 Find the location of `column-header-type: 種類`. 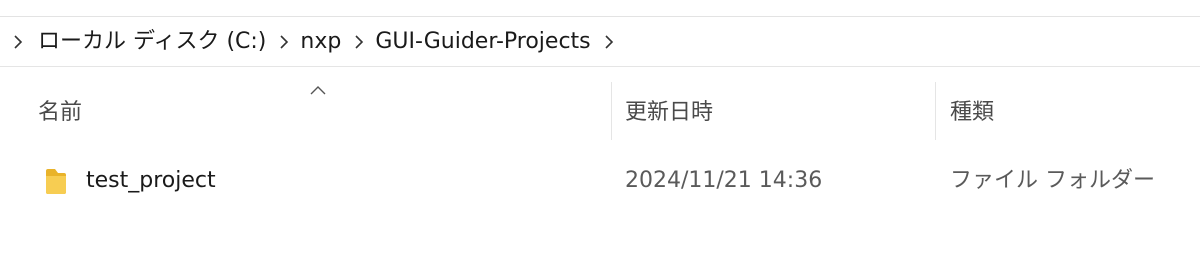

column-header-type: 種類 is located at coordinates (972, 113).